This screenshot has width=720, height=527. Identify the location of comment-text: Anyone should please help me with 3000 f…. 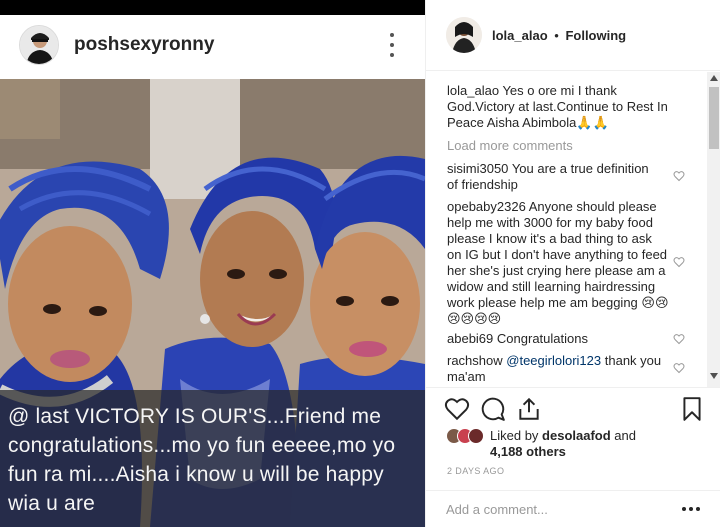
(558, 262).